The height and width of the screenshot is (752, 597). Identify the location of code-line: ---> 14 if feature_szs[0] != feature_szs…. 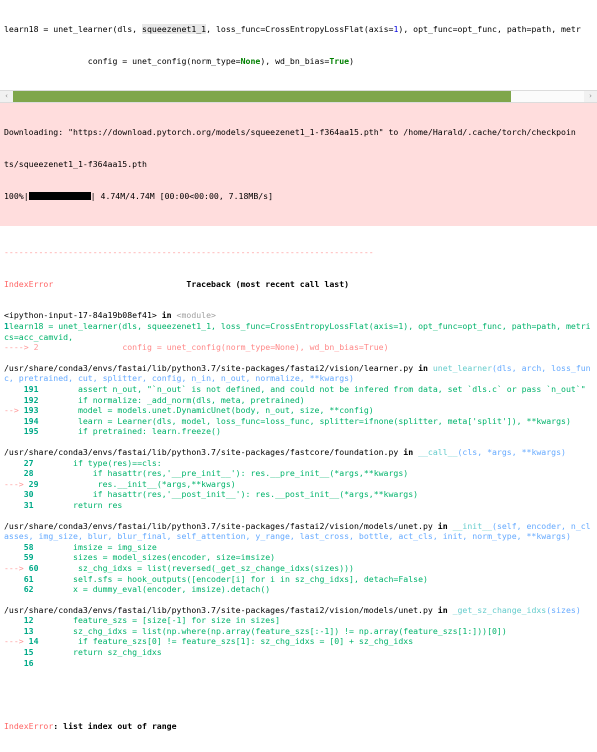
(298, 641).